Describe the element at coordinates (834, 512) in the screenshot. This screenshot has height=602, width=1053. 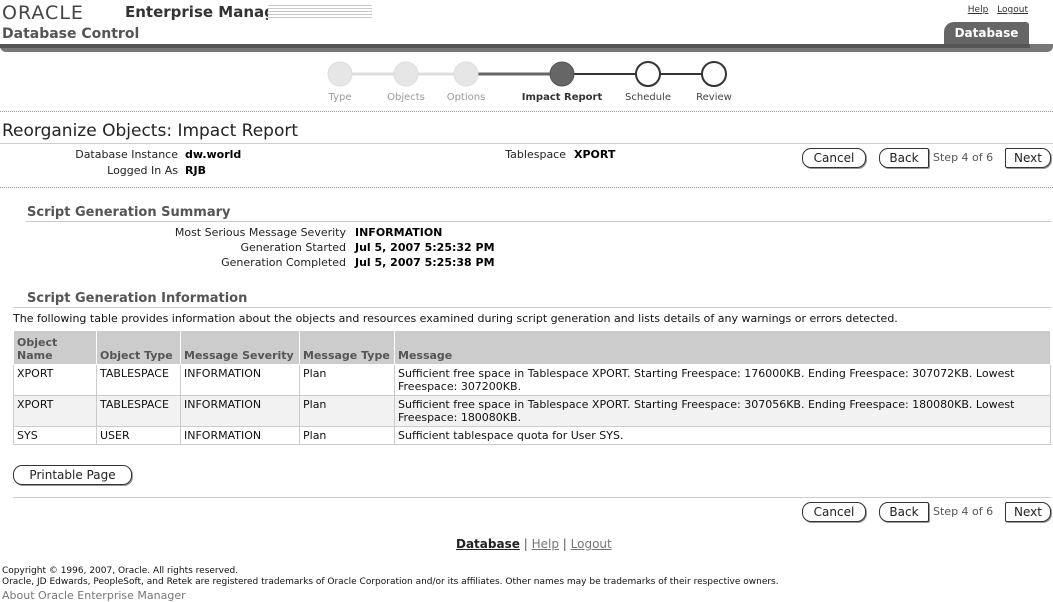
I see `cancel-button-bottom: Cancel` at that location.